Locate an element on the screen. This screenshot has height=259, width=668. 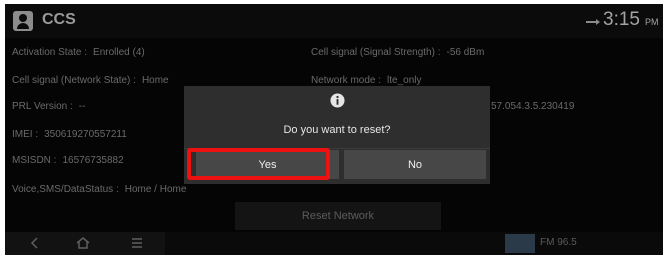
voice-sms-data-row: Voice,SMS/DataStatus : Home / Home is located at coordinates (99, 189).